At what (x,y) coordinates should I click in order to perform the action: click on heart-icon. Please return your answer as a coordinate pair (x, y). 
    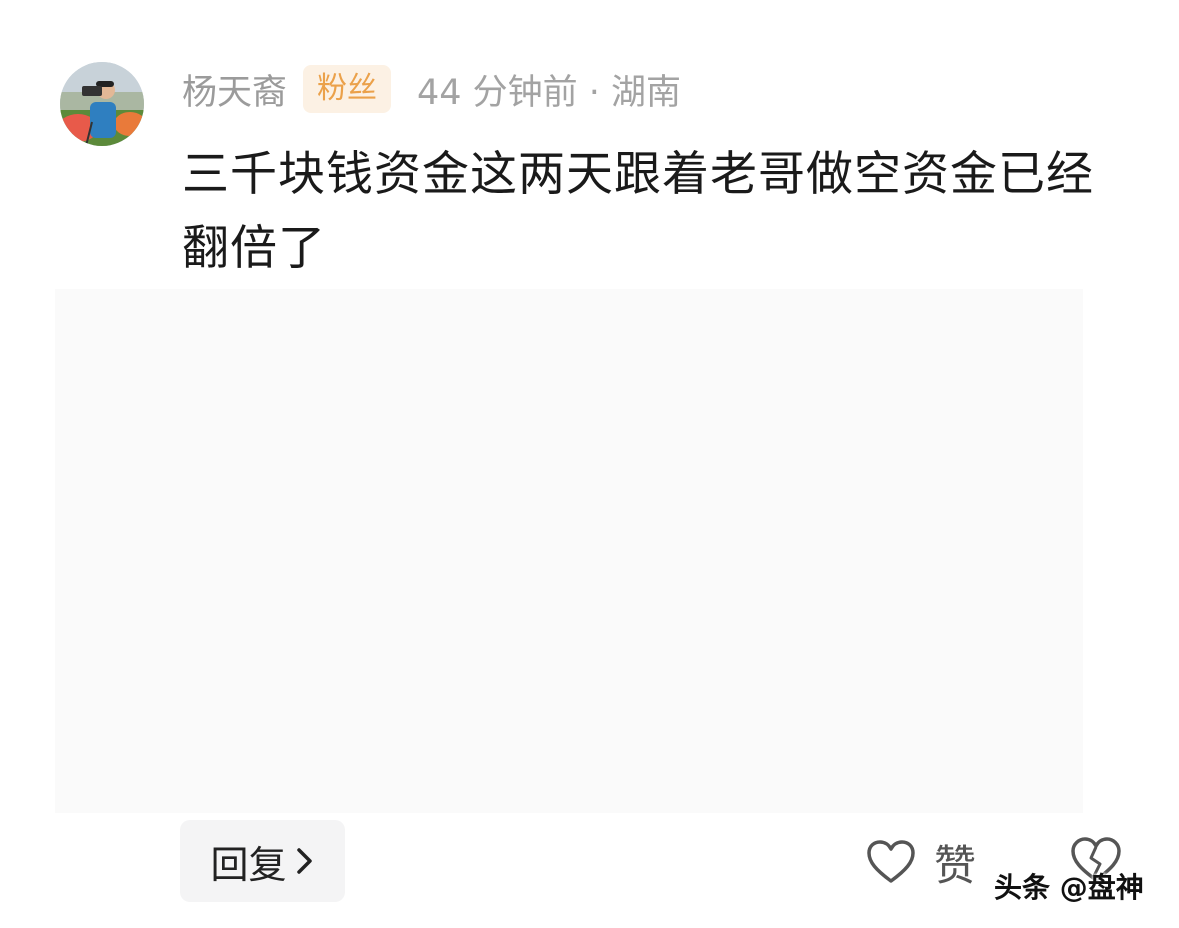
    Looking at the image, I should click on (891, 861).